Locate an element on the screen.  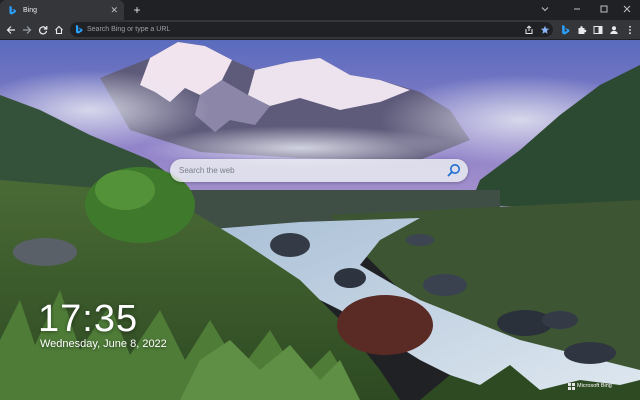
bookmark-star-icon is located at coordinates (544, 29).